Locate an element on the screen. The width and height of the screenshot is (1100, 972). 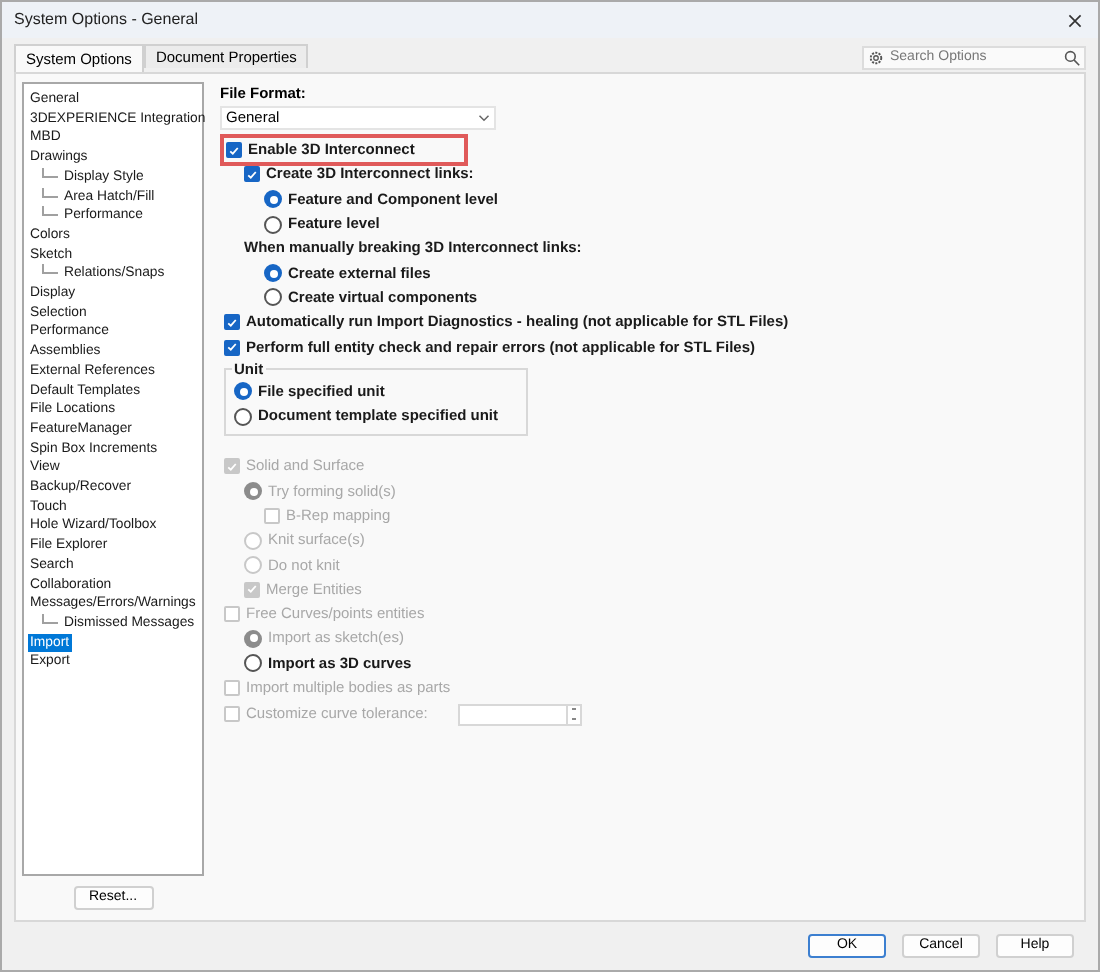
gear-icon is located at coordinates (876, 58).